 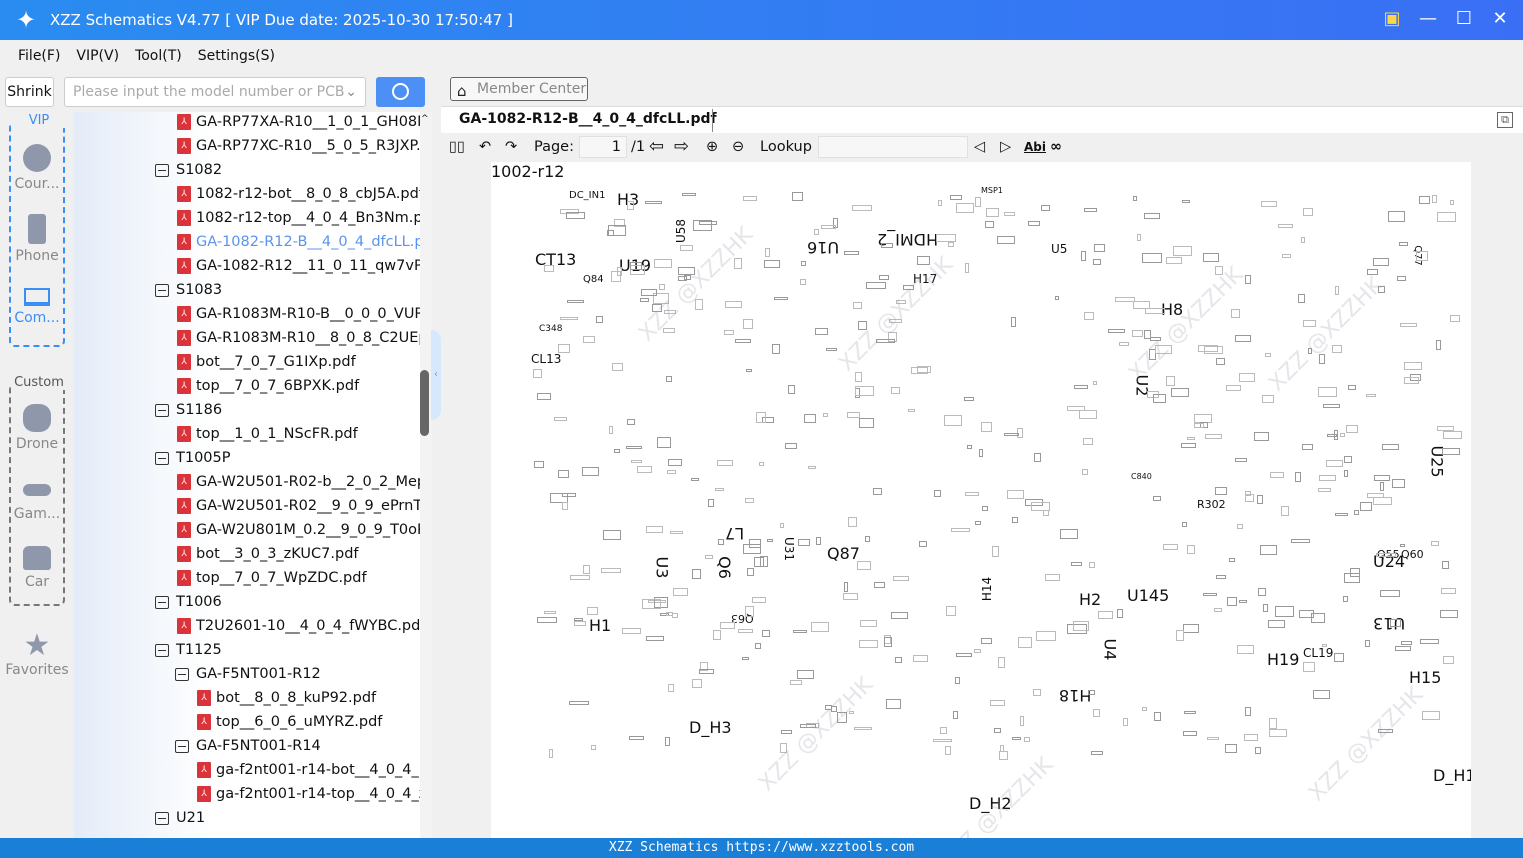 What do you see at coordinates (1056, 147) in the screenshot?
I see `binoculars-icon: ∞` at bounding box center [1056, 147].